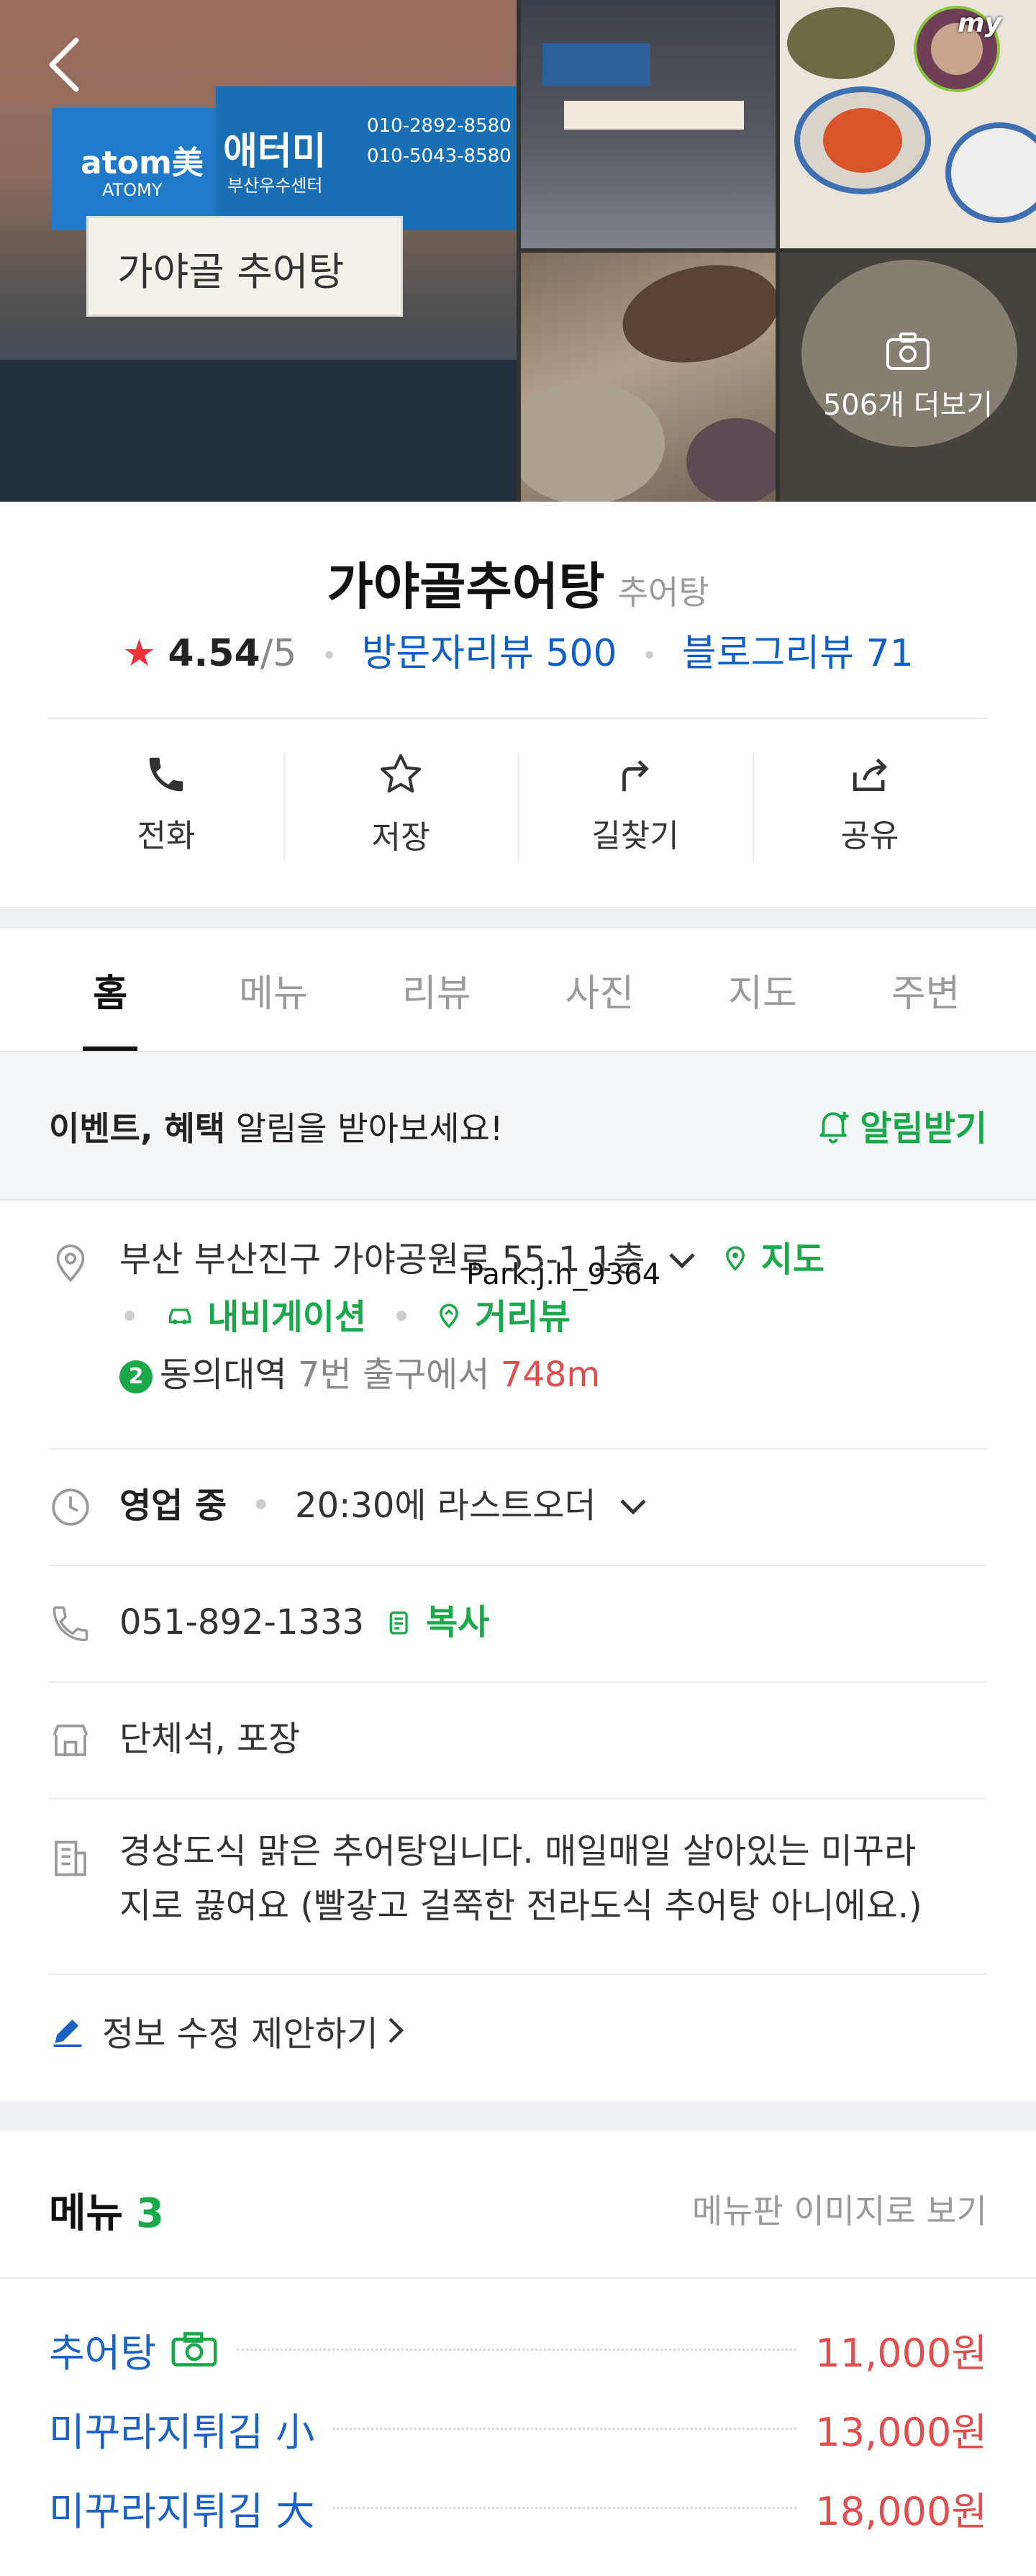 Image resolution: width=1036 pixels, height=2576 pixels. I want to click on storefront-sign, so click(654, 116).